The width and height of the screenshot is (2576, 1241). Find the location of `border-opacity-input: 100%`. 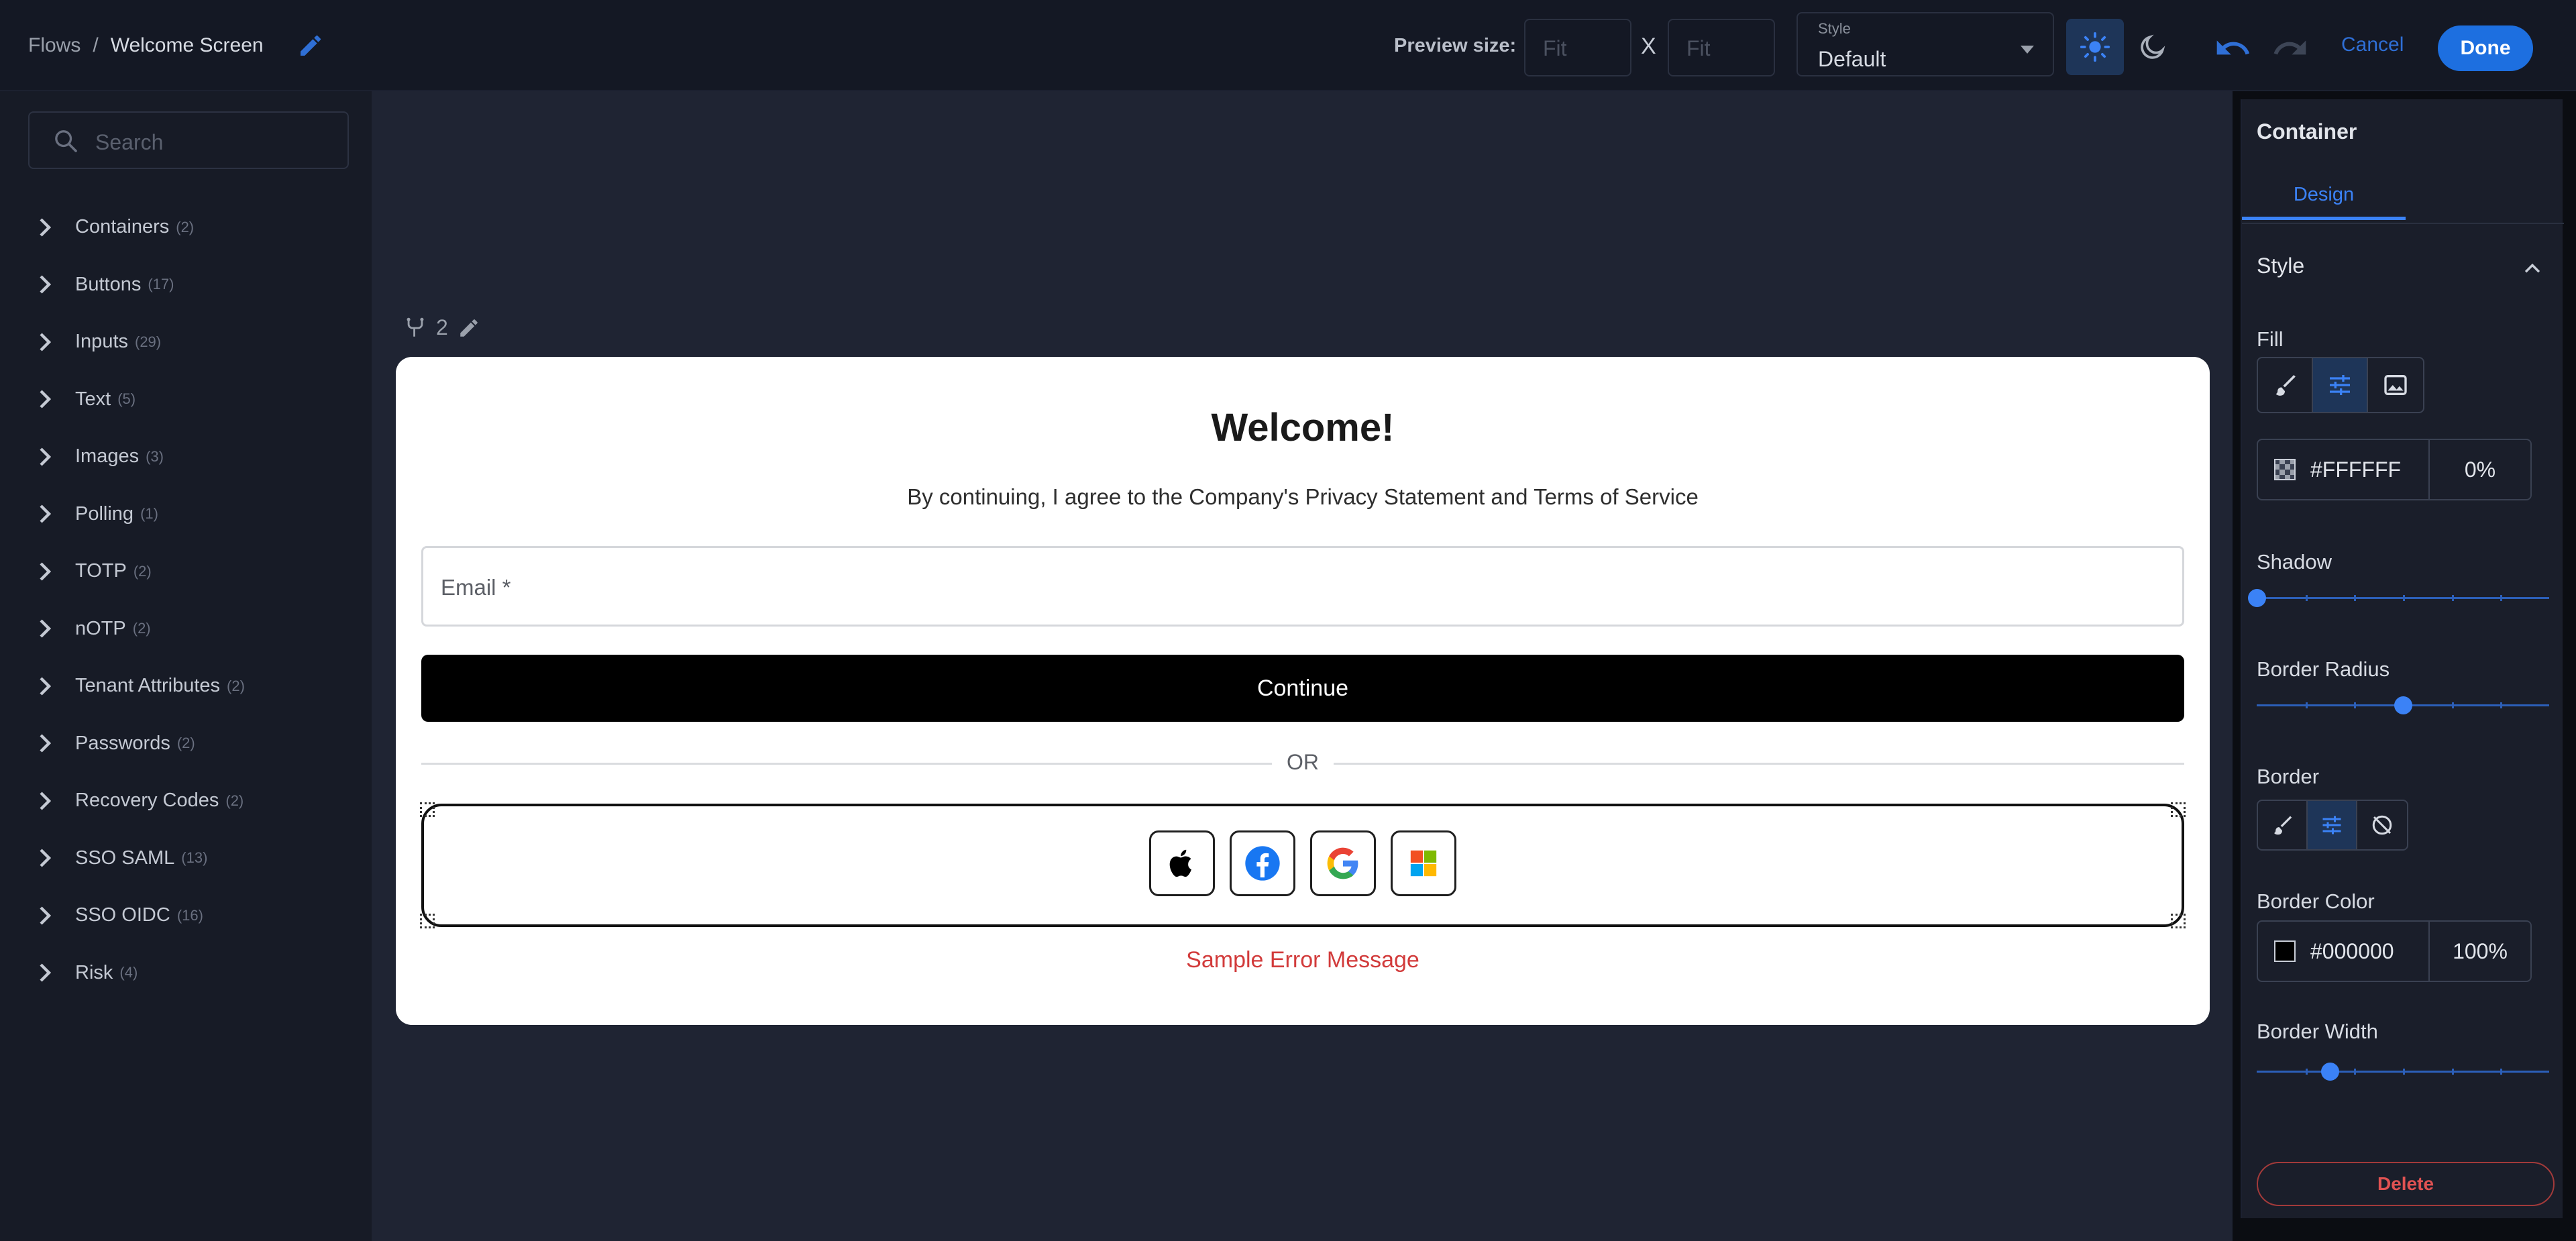

border-opacity-input: 100% is located at coordinates (2480, 951).